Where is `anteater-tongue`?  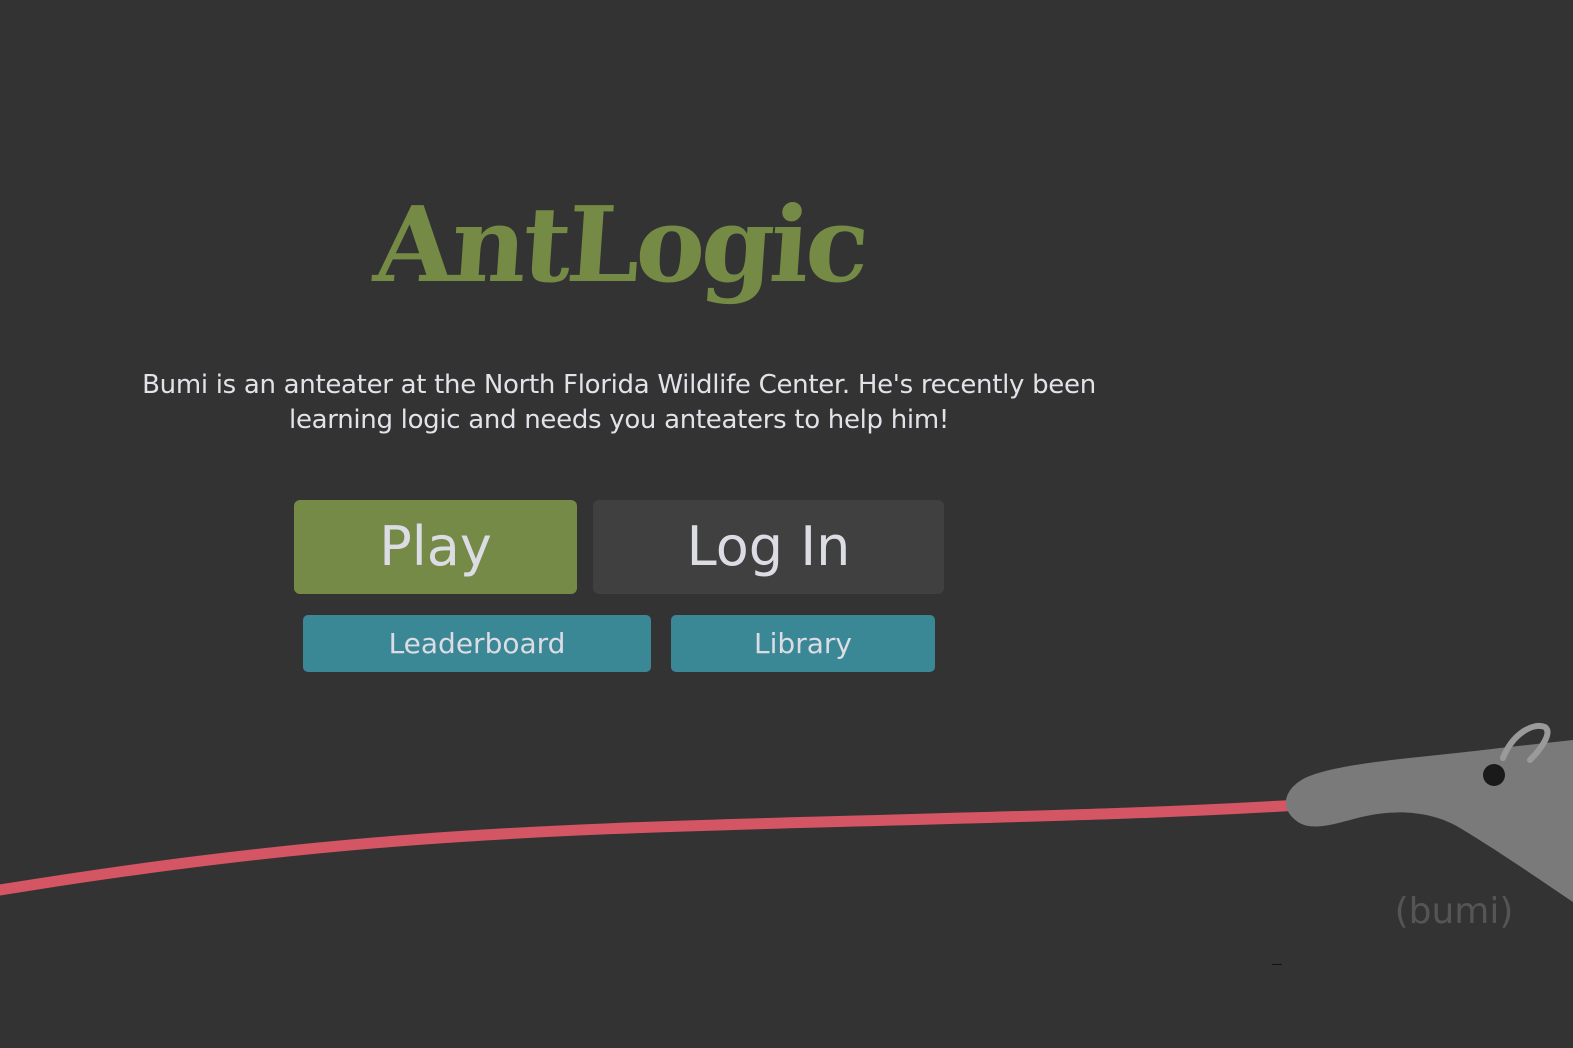 anteater-tongue is located at coordinates (653, 847).